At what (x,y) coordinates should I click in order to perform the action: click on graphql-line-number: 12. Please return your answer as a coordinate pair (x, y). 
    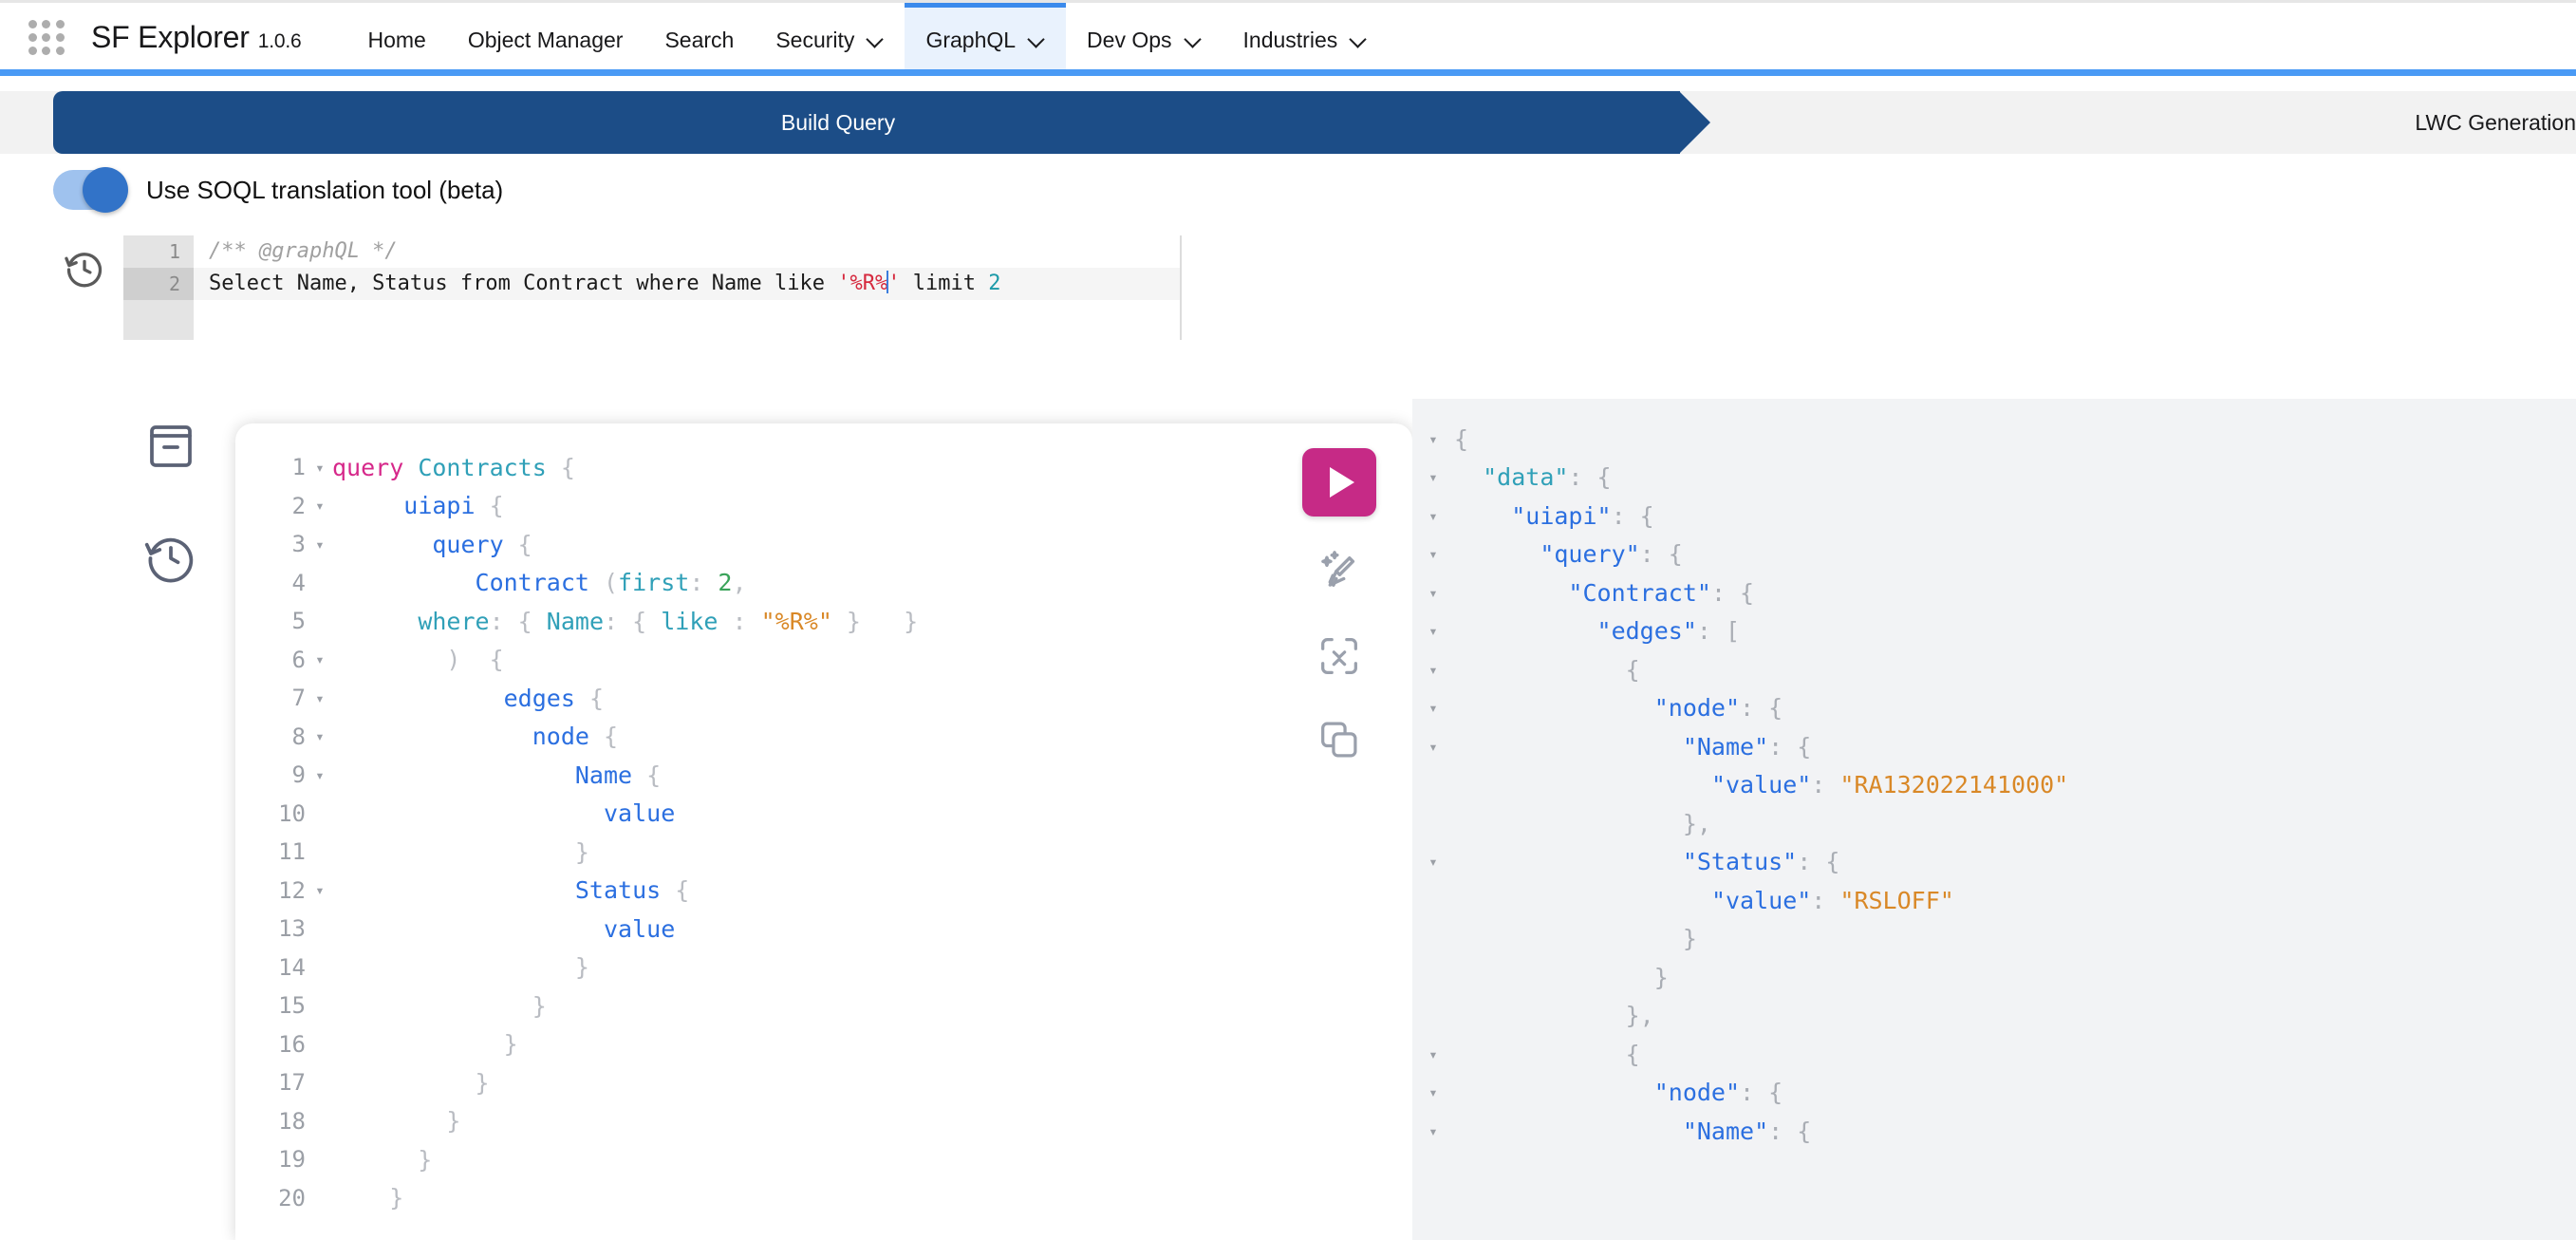
    Looking at the image, I should click on (292, 890).